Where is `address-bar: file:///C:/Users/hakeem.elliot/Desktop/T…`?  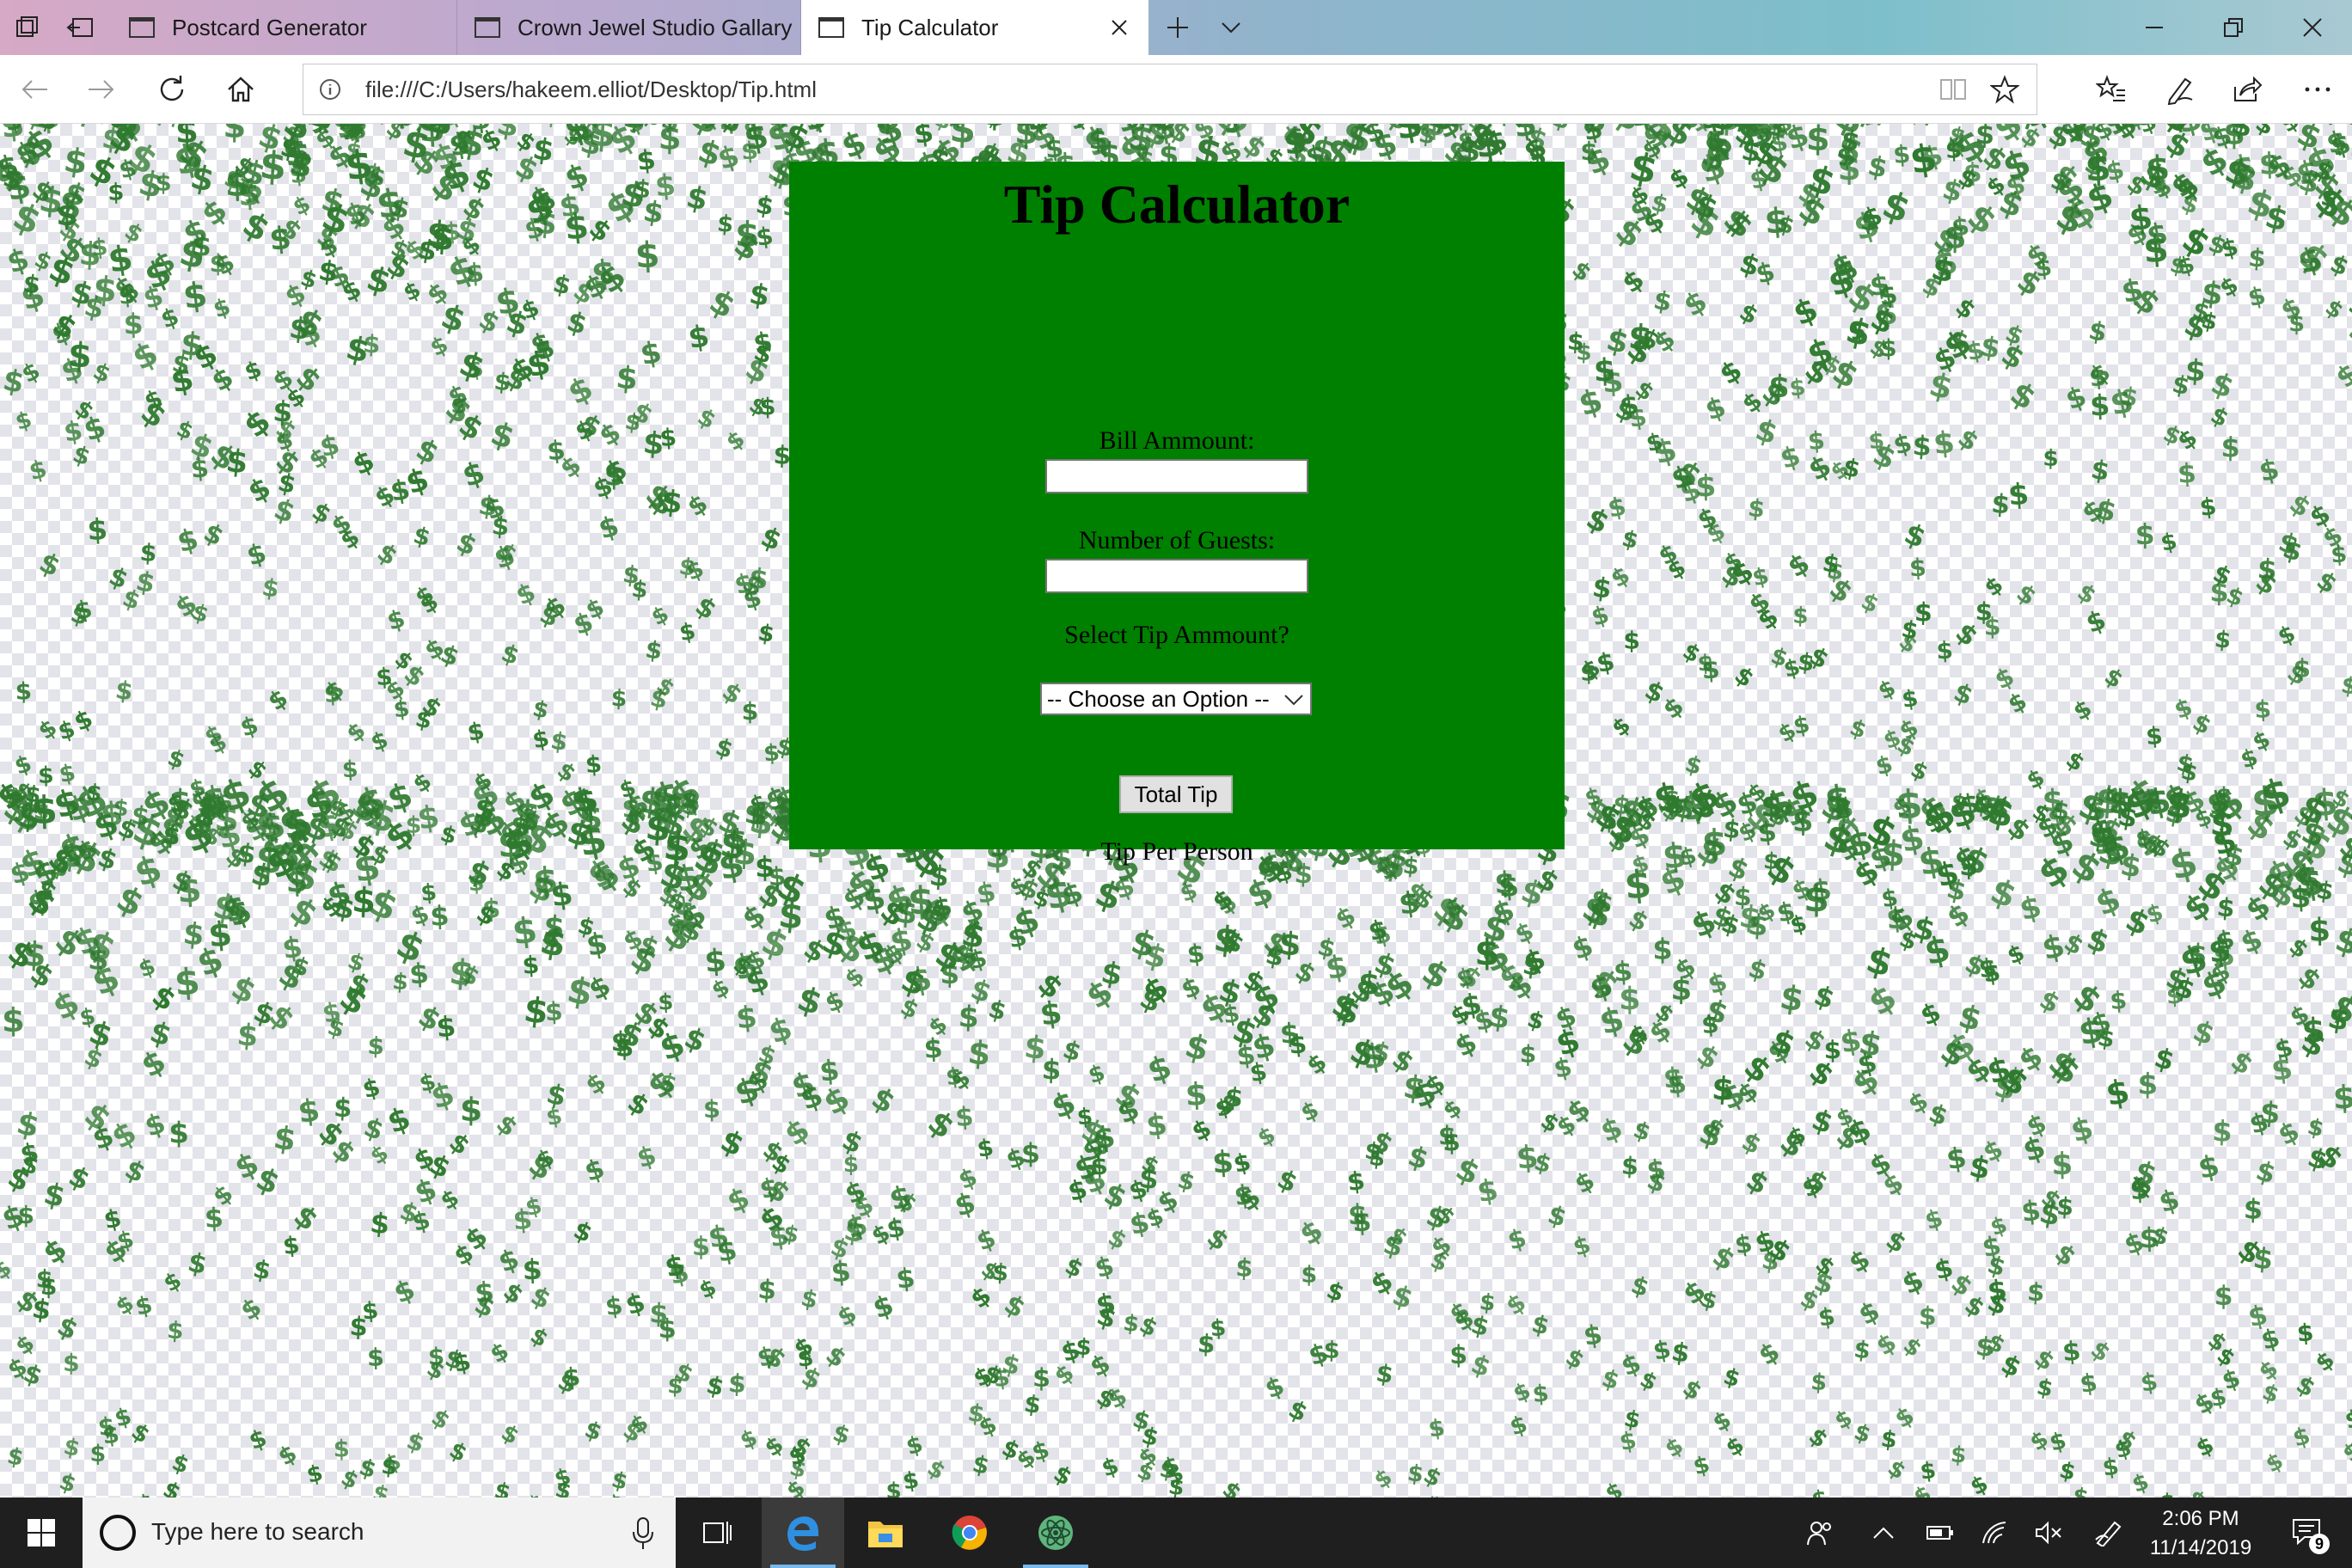
address-bar: file:///C:/Users/hakeem.elliot/Desktop/T… is located at coordinates (1170, 89).